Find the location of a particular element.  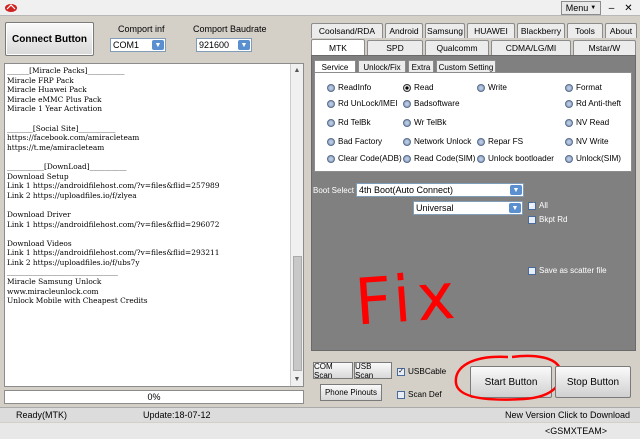

tab-mstar: Mstar/W is located at coordinates (604, 47).